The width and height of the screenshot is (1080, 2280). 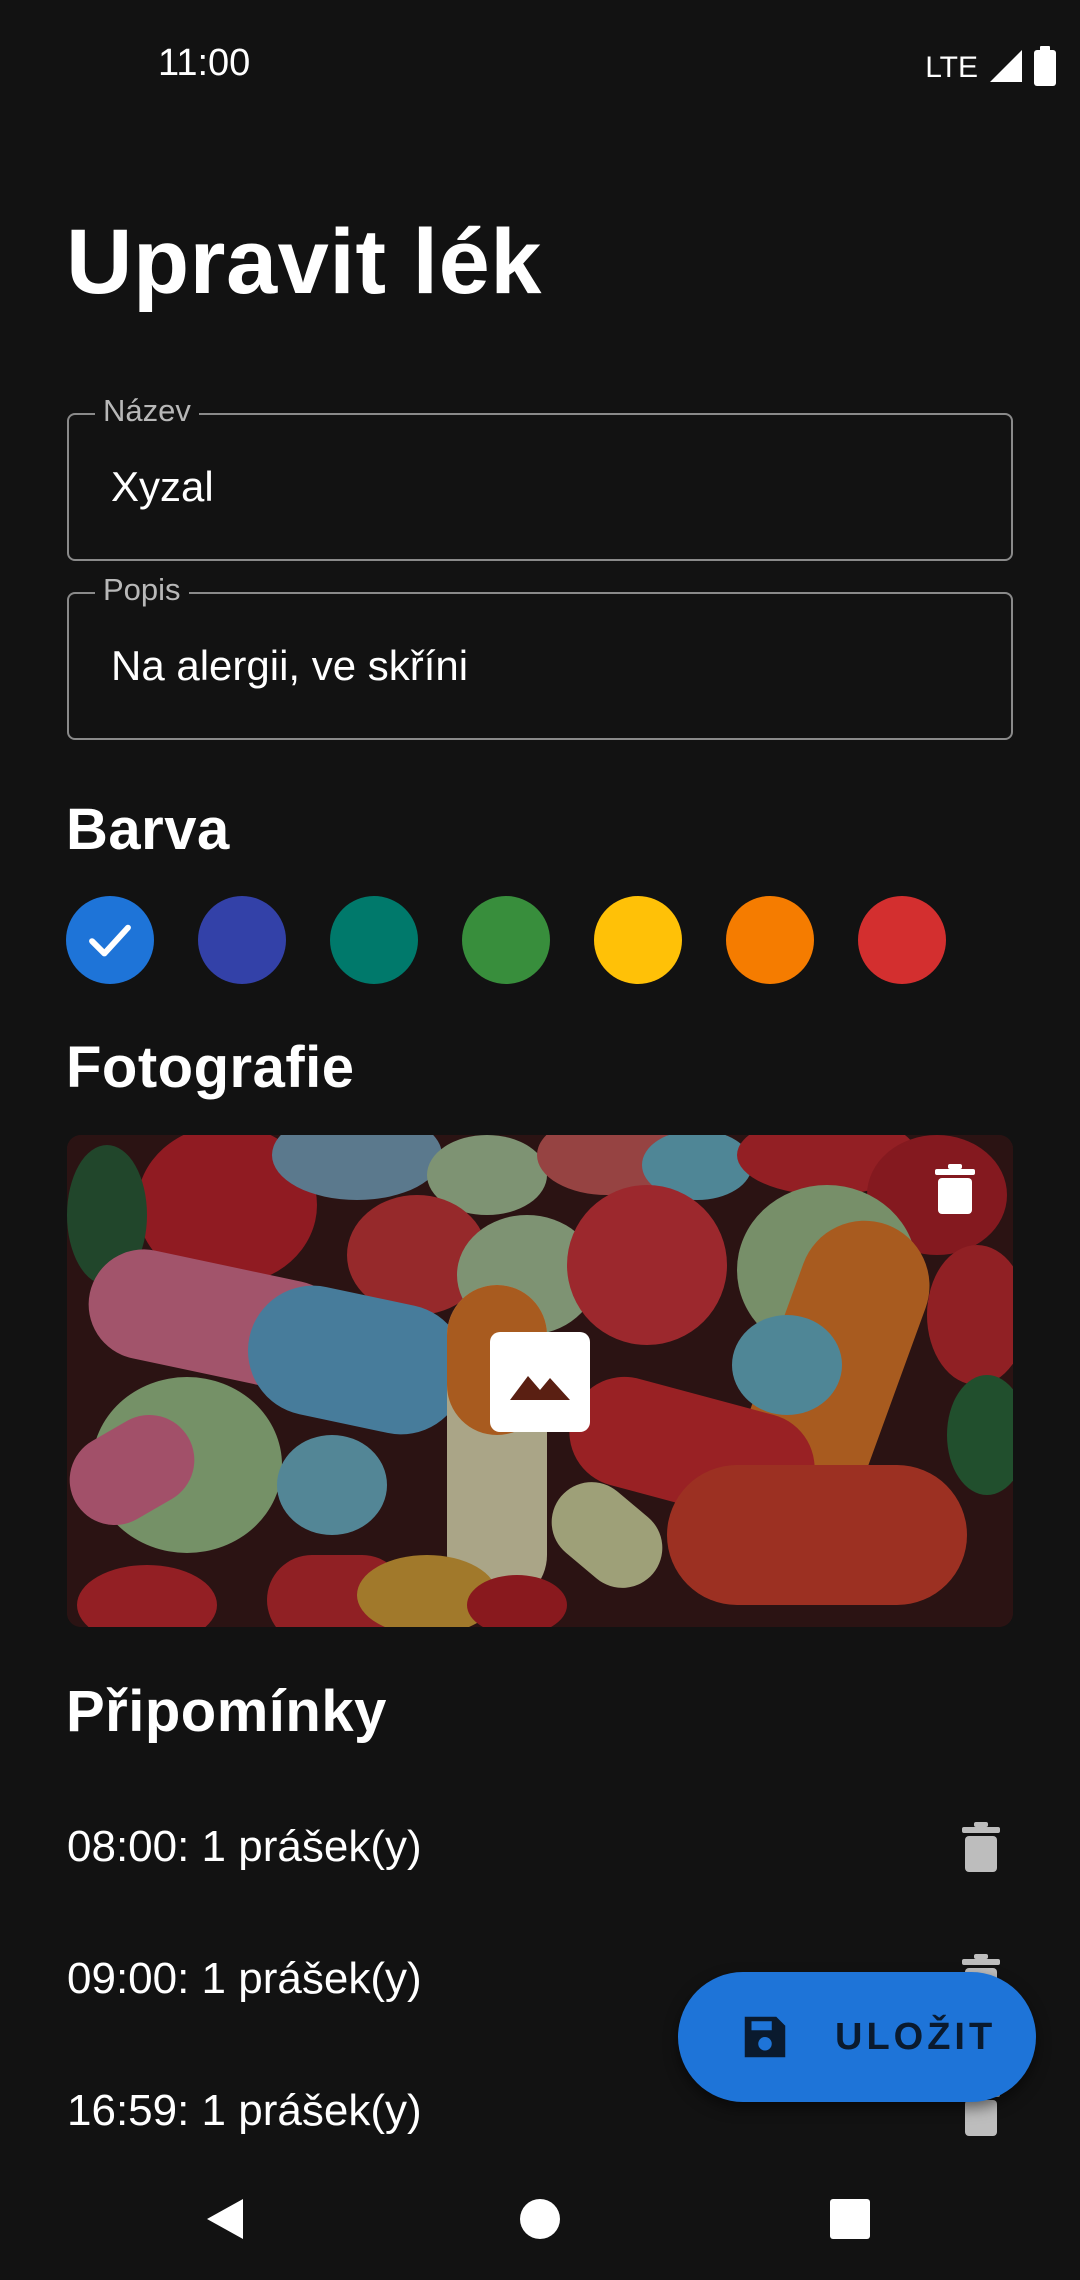 I want to click on back-icon, so click(x=225, y=2219).